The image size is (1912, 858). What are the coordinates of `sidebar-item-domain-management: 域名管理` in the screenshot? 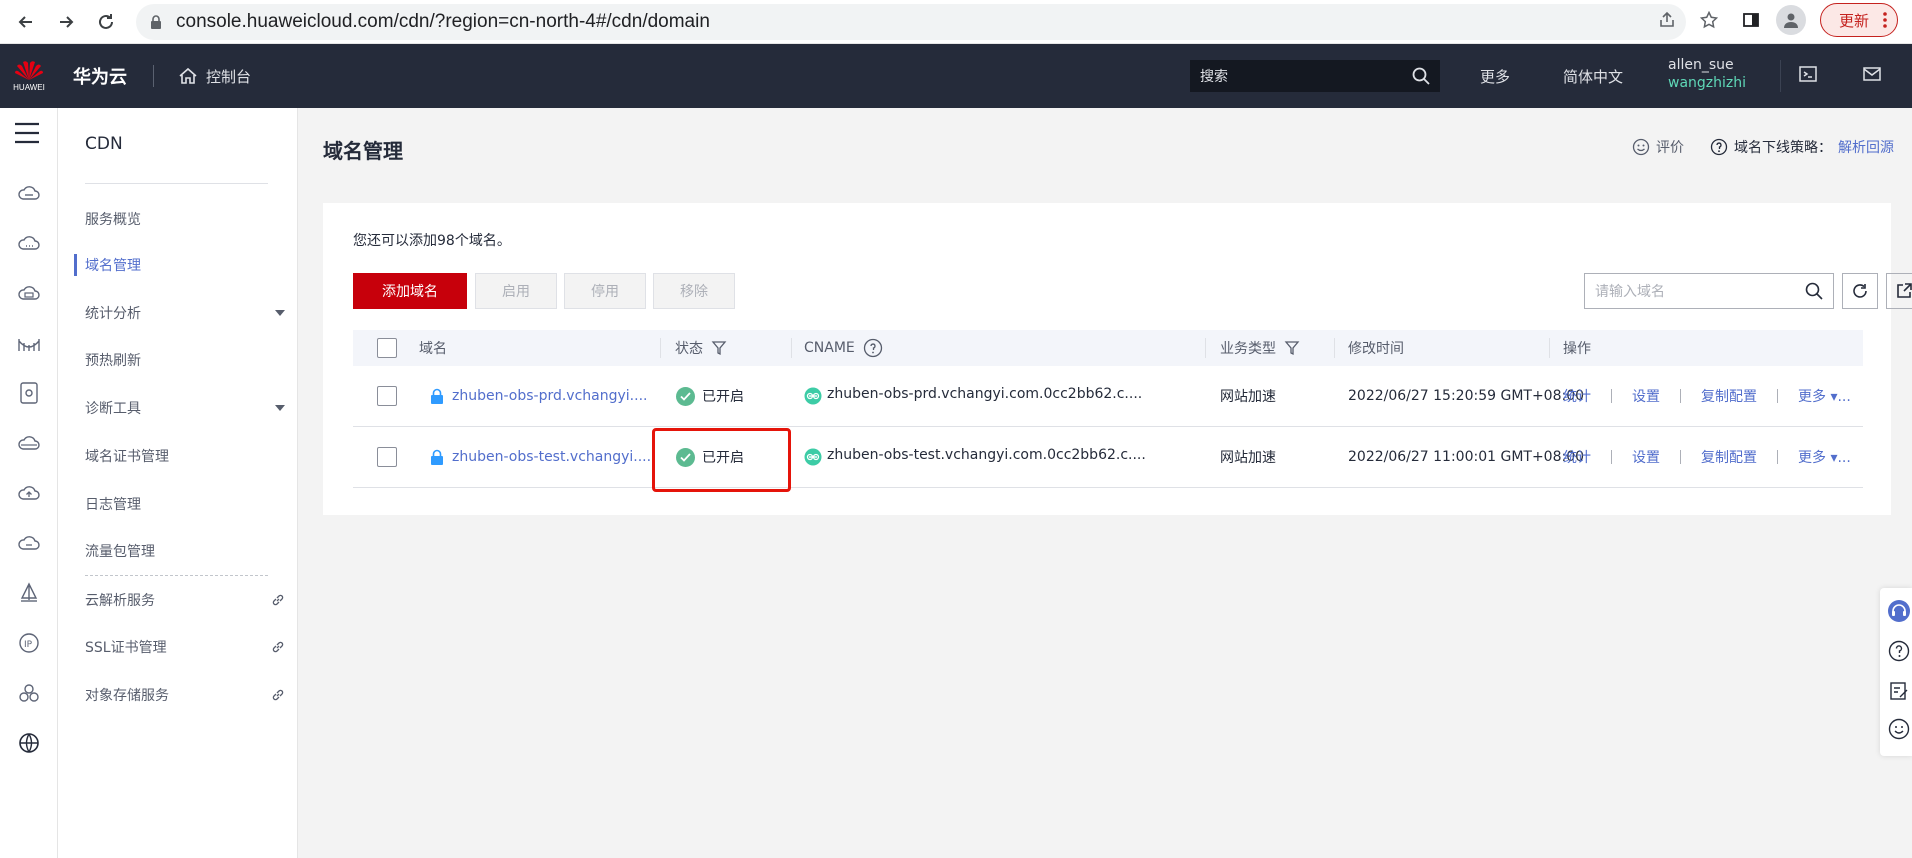 It's located at (185, 265).